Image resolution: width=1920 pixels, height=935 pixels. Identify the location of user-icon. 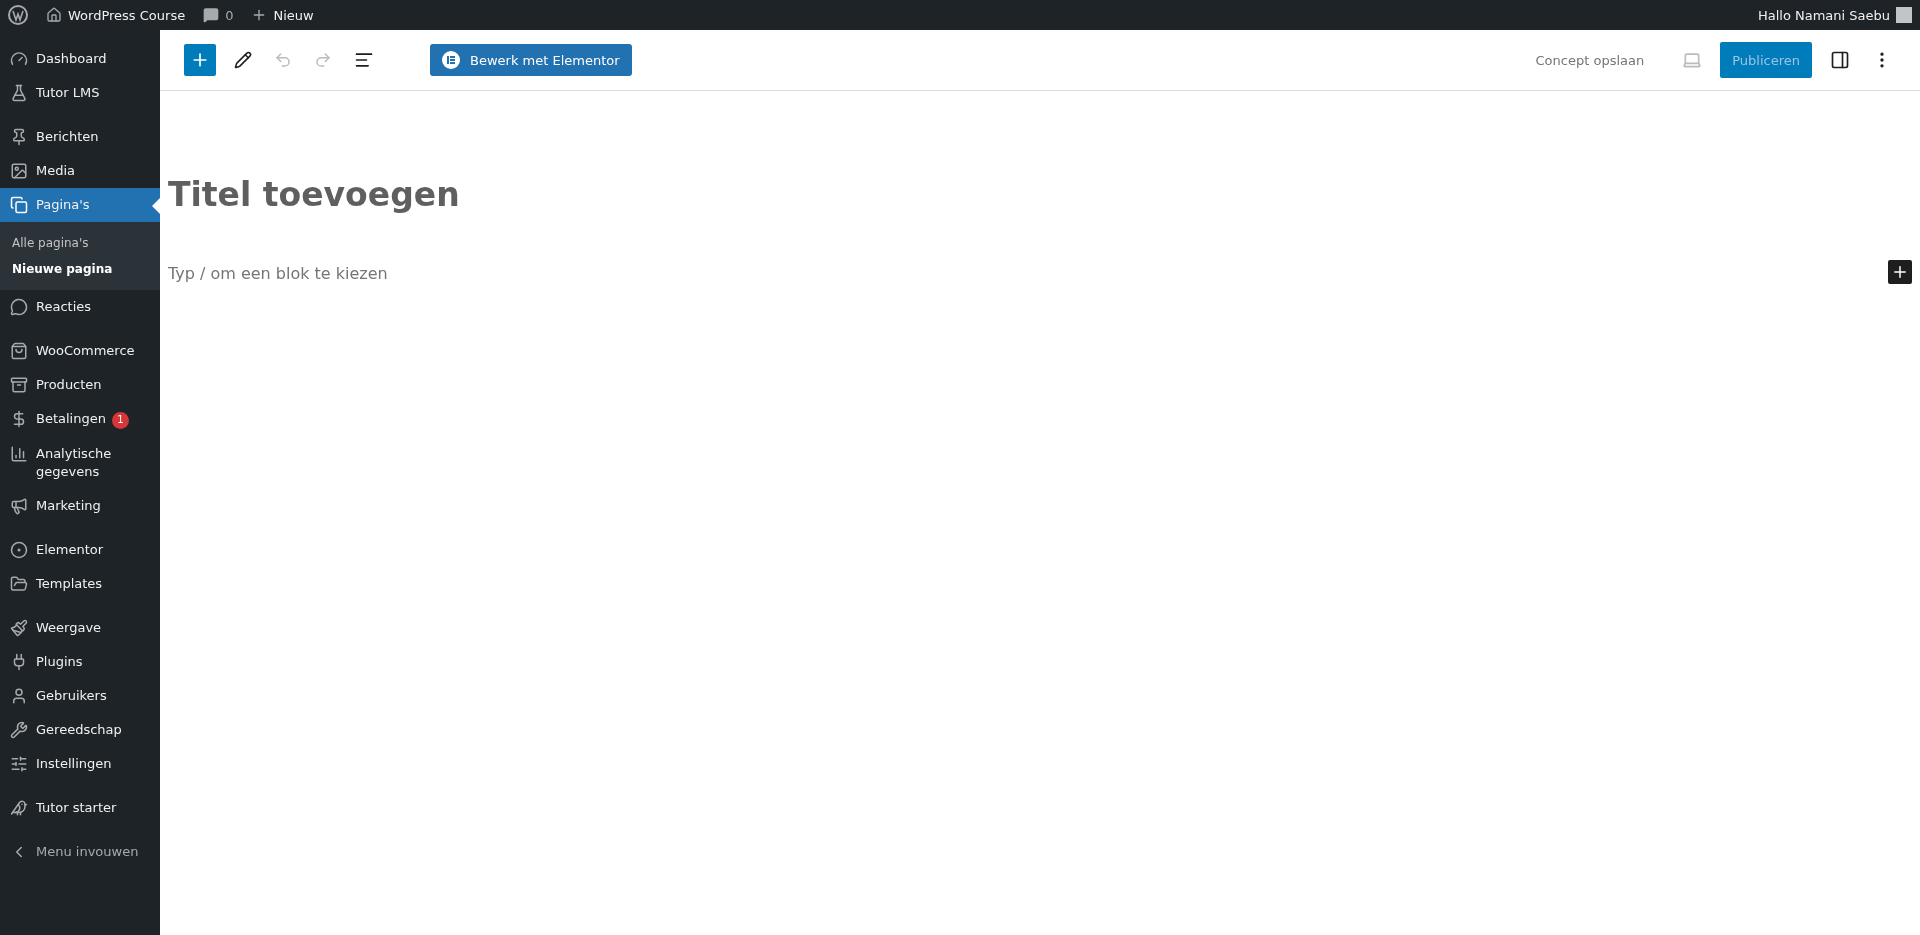
(19, 695).